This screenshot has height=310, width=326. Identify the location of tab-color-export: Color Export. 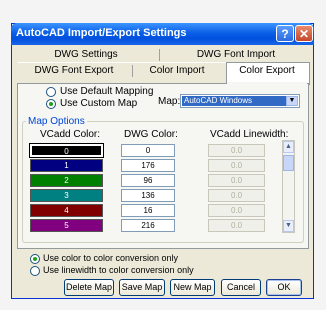
(267, 71).